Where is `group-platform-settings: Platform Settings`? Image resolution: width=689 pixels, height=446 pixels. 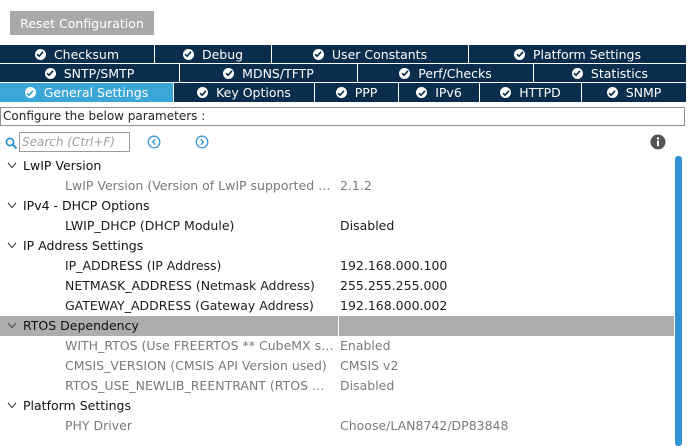
group-platform-settings: Platform Settings is located at coordinates (337, 406).